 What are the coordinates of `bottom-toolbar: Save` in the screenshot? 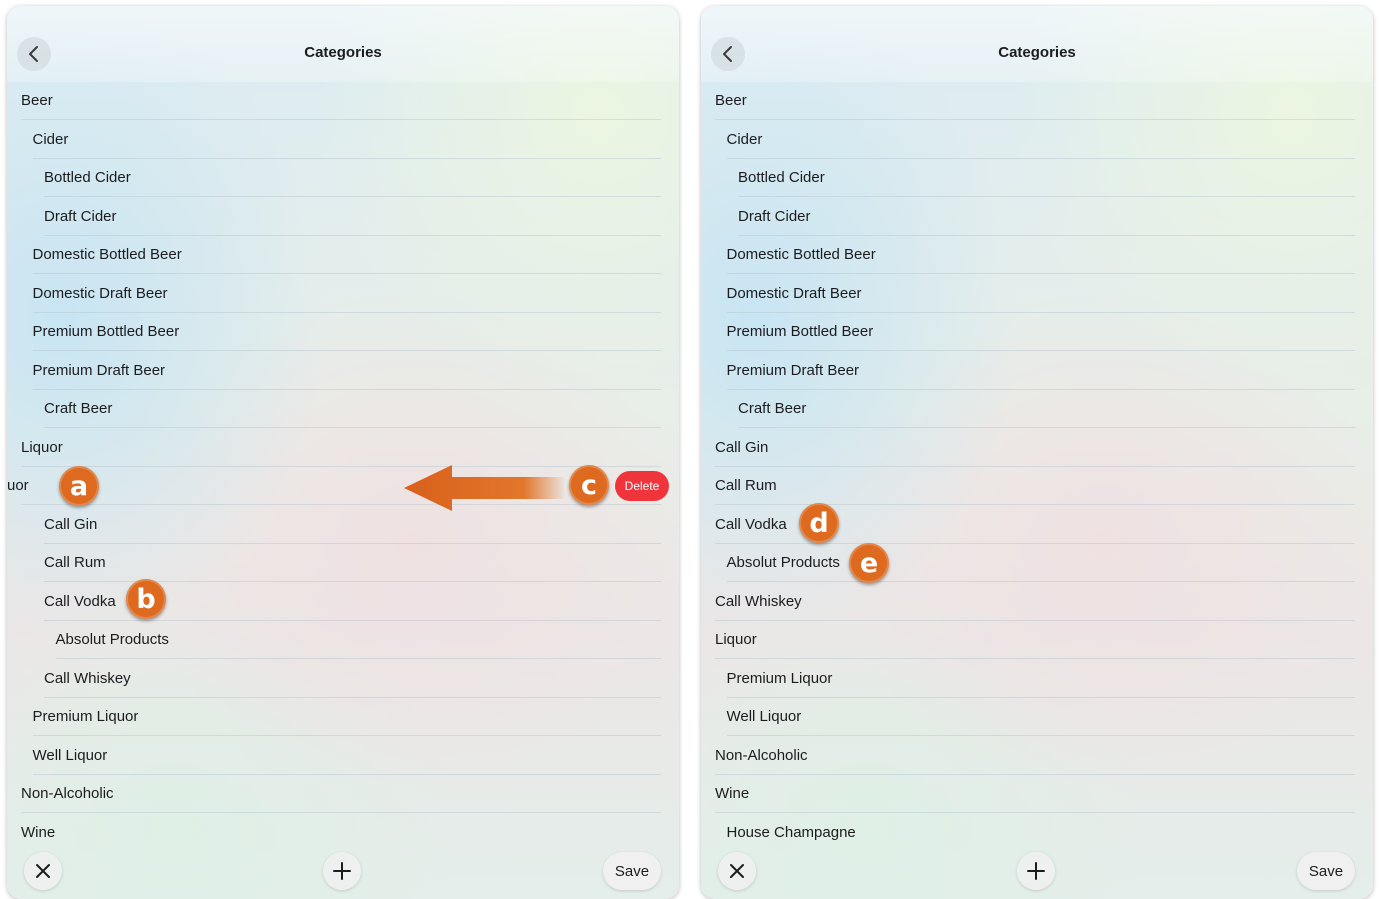 It's located at (343, 874).